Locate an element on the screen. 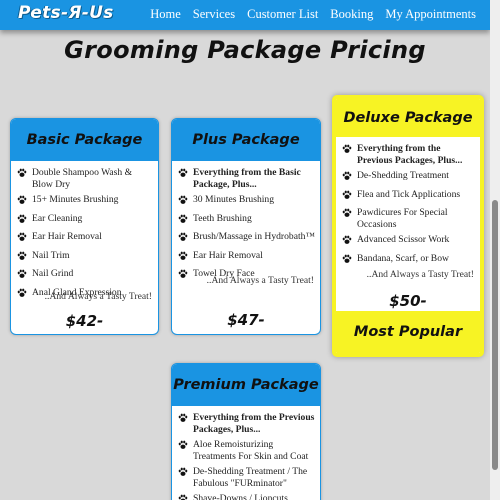  nav-services: Services is located at coordinates (214, 14).